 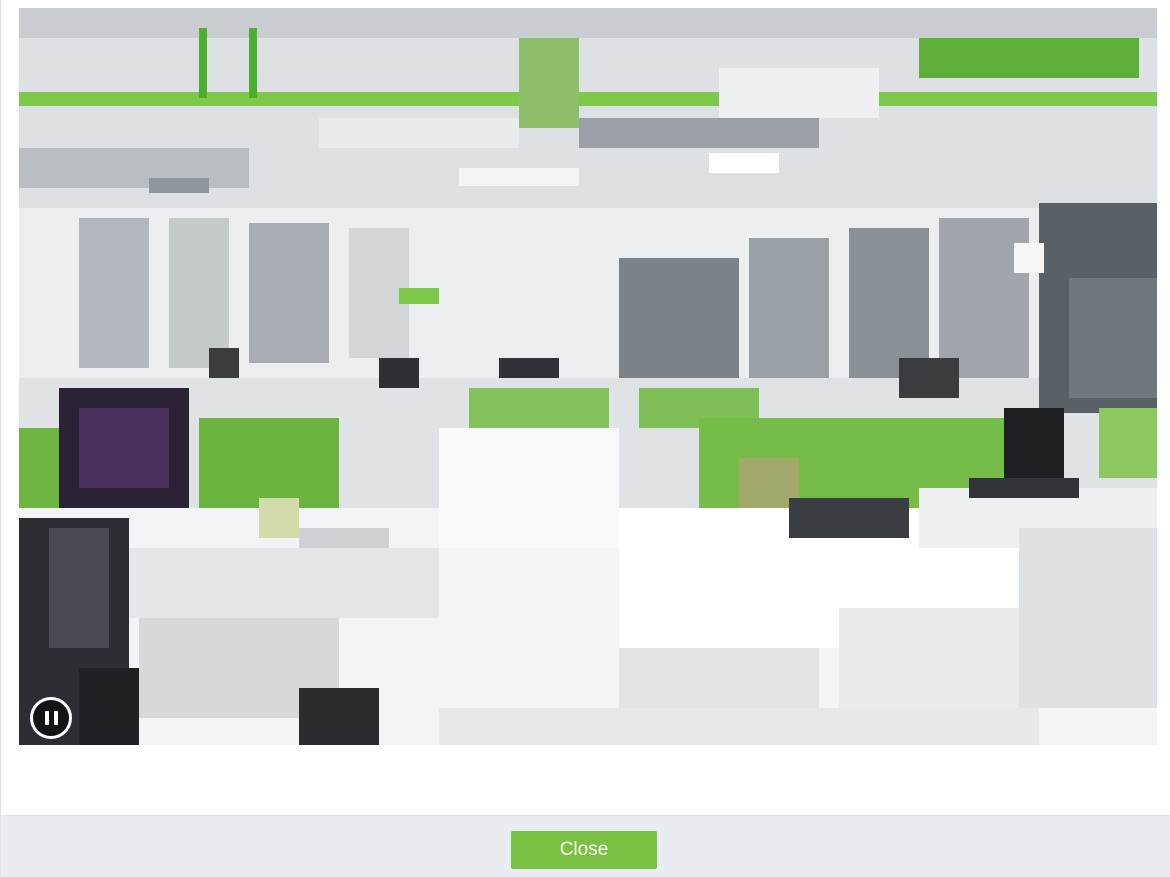 What do you see at coordinates (51, 718) in the screenshot?
I see `pause-button` at bounding box center [51, 718].